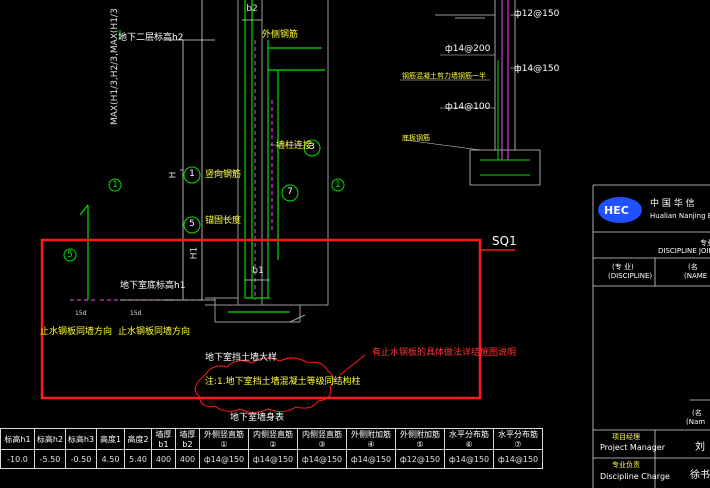  Describe the element at coordinates (187, 439) in the screenshot. I see `schedule-header: 墙厚 b2` at that location.